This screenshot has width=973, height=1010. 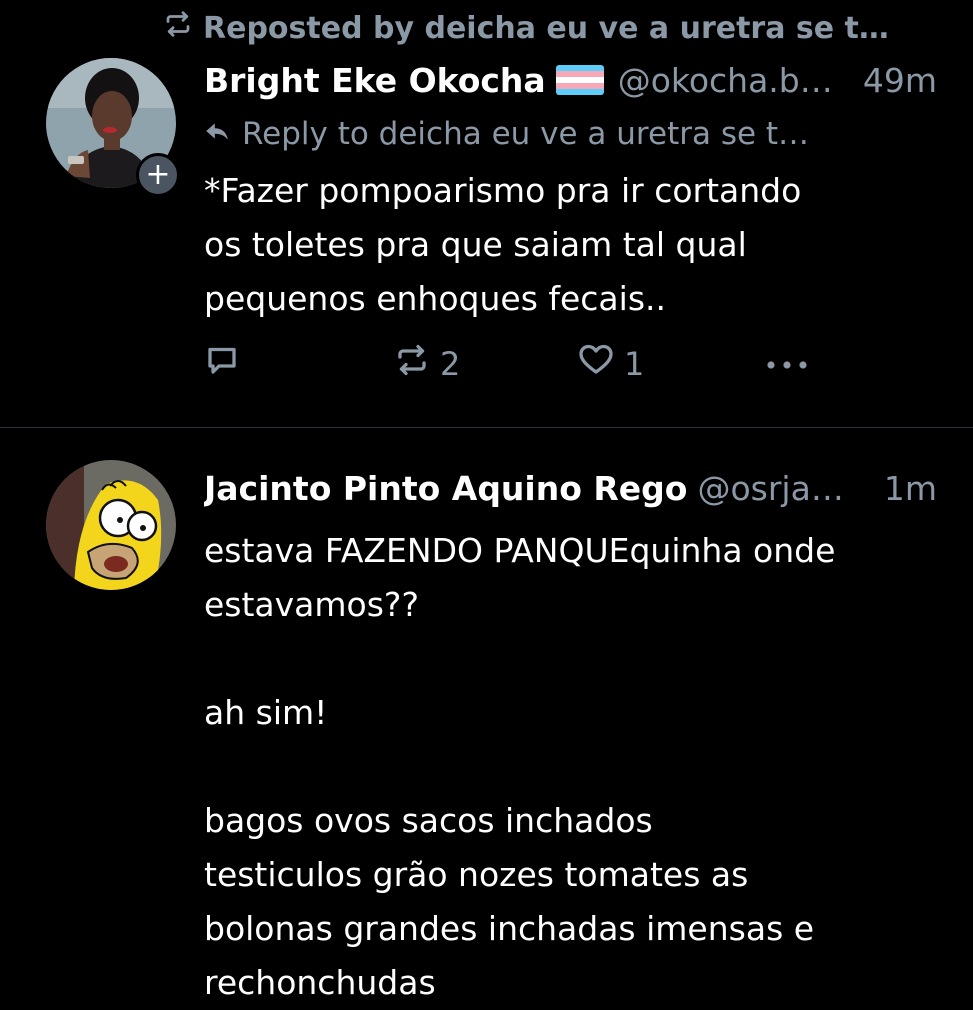 I want to click on post-header: Bright Eke Okocha @okocha.b… 49m, so click(x=570, y=80).